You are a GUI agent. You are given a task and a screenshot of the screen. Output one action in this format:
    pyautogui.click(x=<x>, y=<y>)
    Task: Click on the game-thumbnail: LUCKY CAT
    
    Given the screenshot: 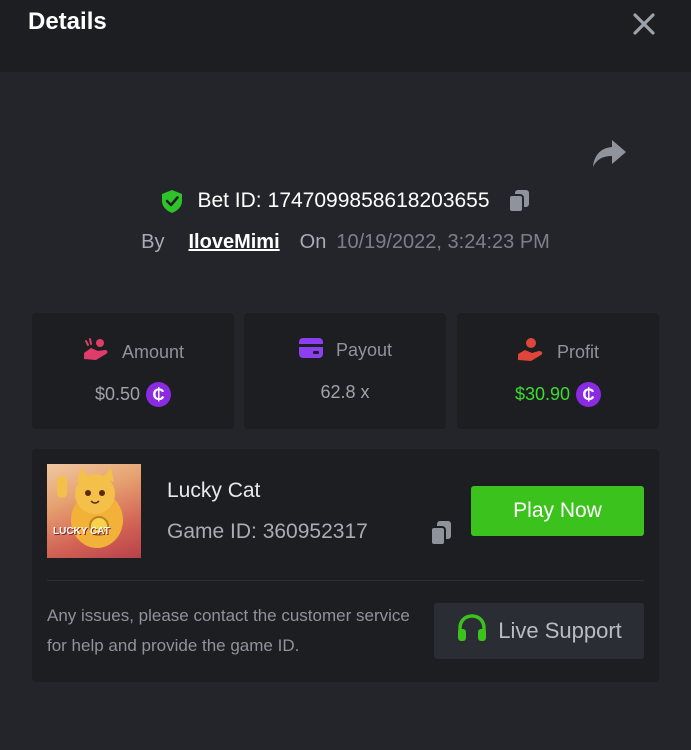 What is the action you would take?
    pyautogui.click(x=94, y=511)
    